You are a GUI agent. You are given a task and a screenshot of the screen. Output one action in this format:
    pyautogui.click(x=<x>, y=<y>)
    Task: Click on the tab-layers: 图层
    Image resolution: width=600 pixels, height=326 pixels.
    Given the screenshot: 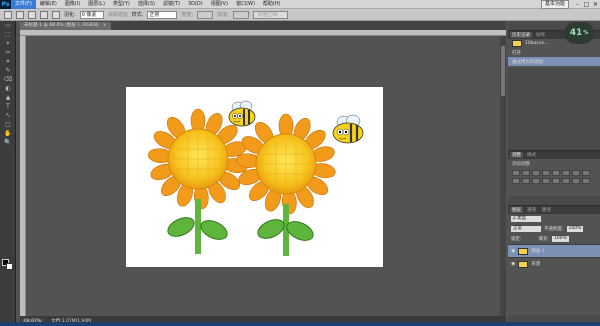 What is the action you would take?
    pyautogui.click(x=516, y=210)
    